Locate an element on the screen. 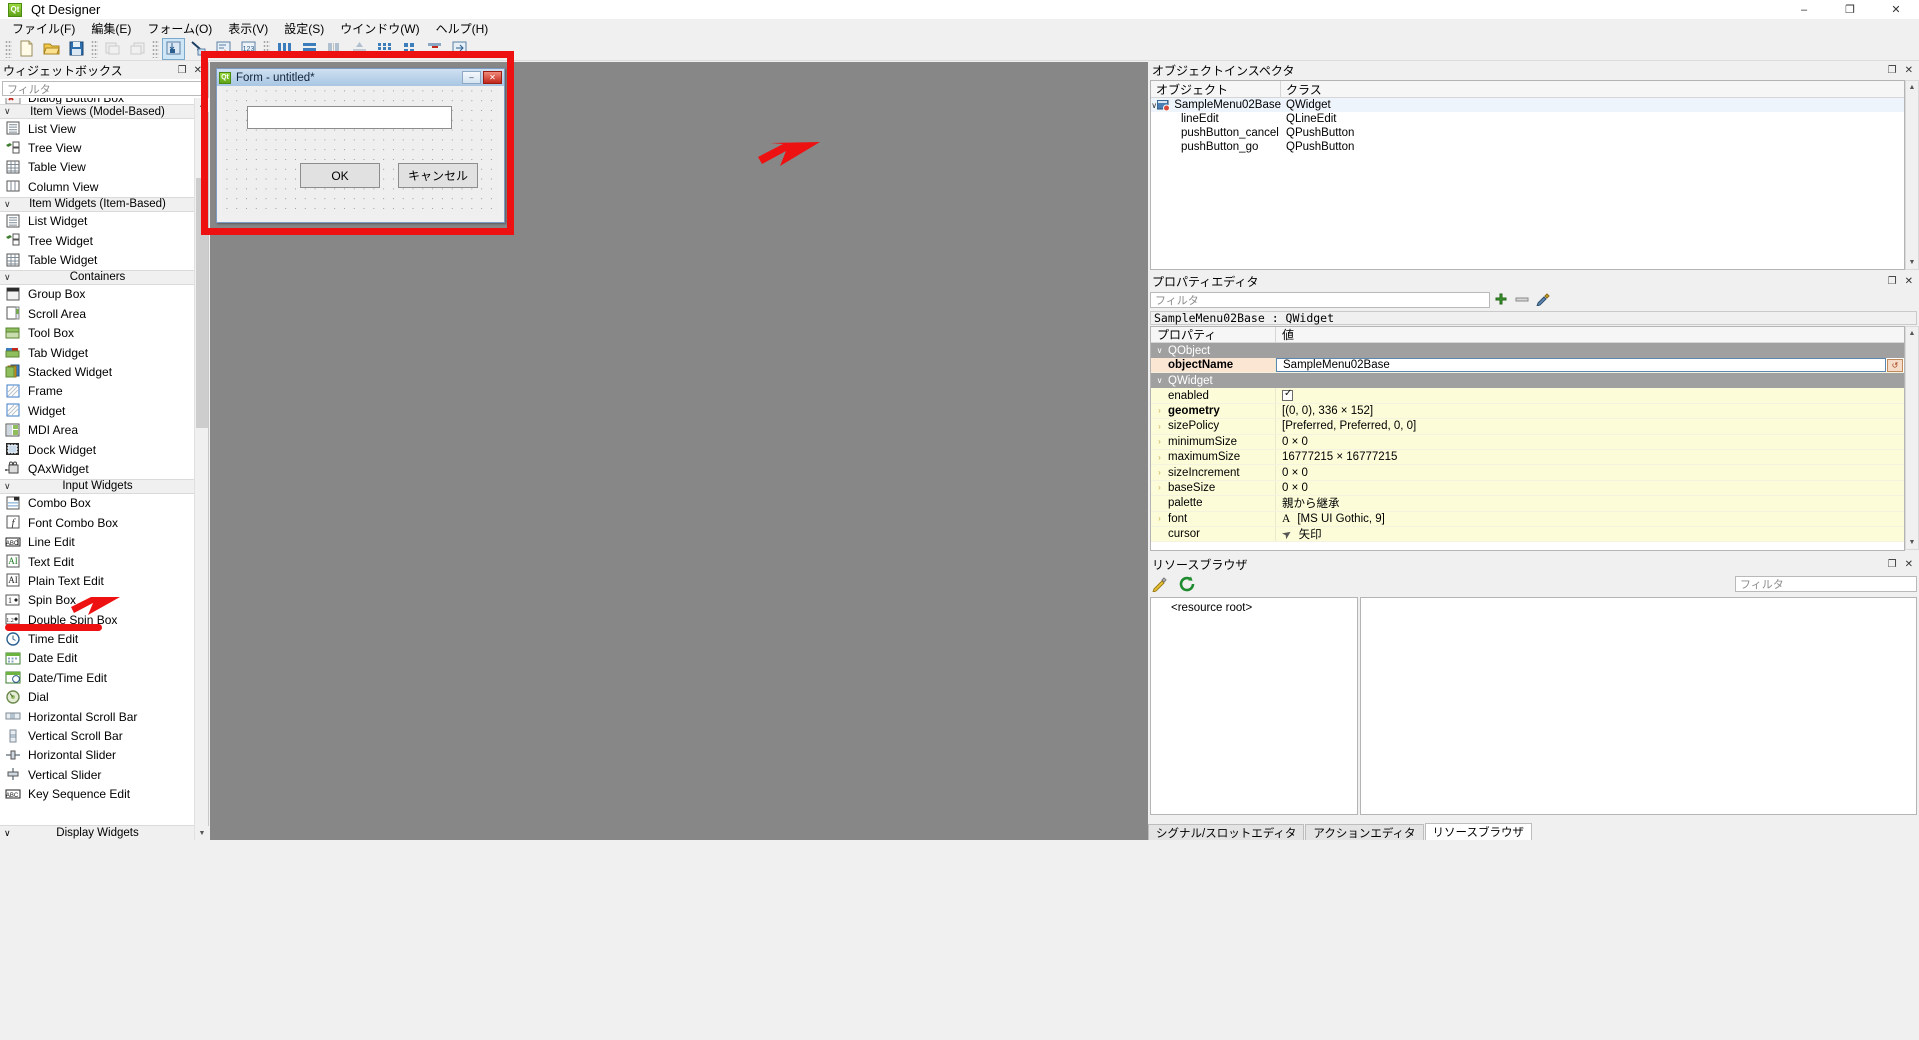  column-header-value: 値 is located at coordinates (1285, 334).